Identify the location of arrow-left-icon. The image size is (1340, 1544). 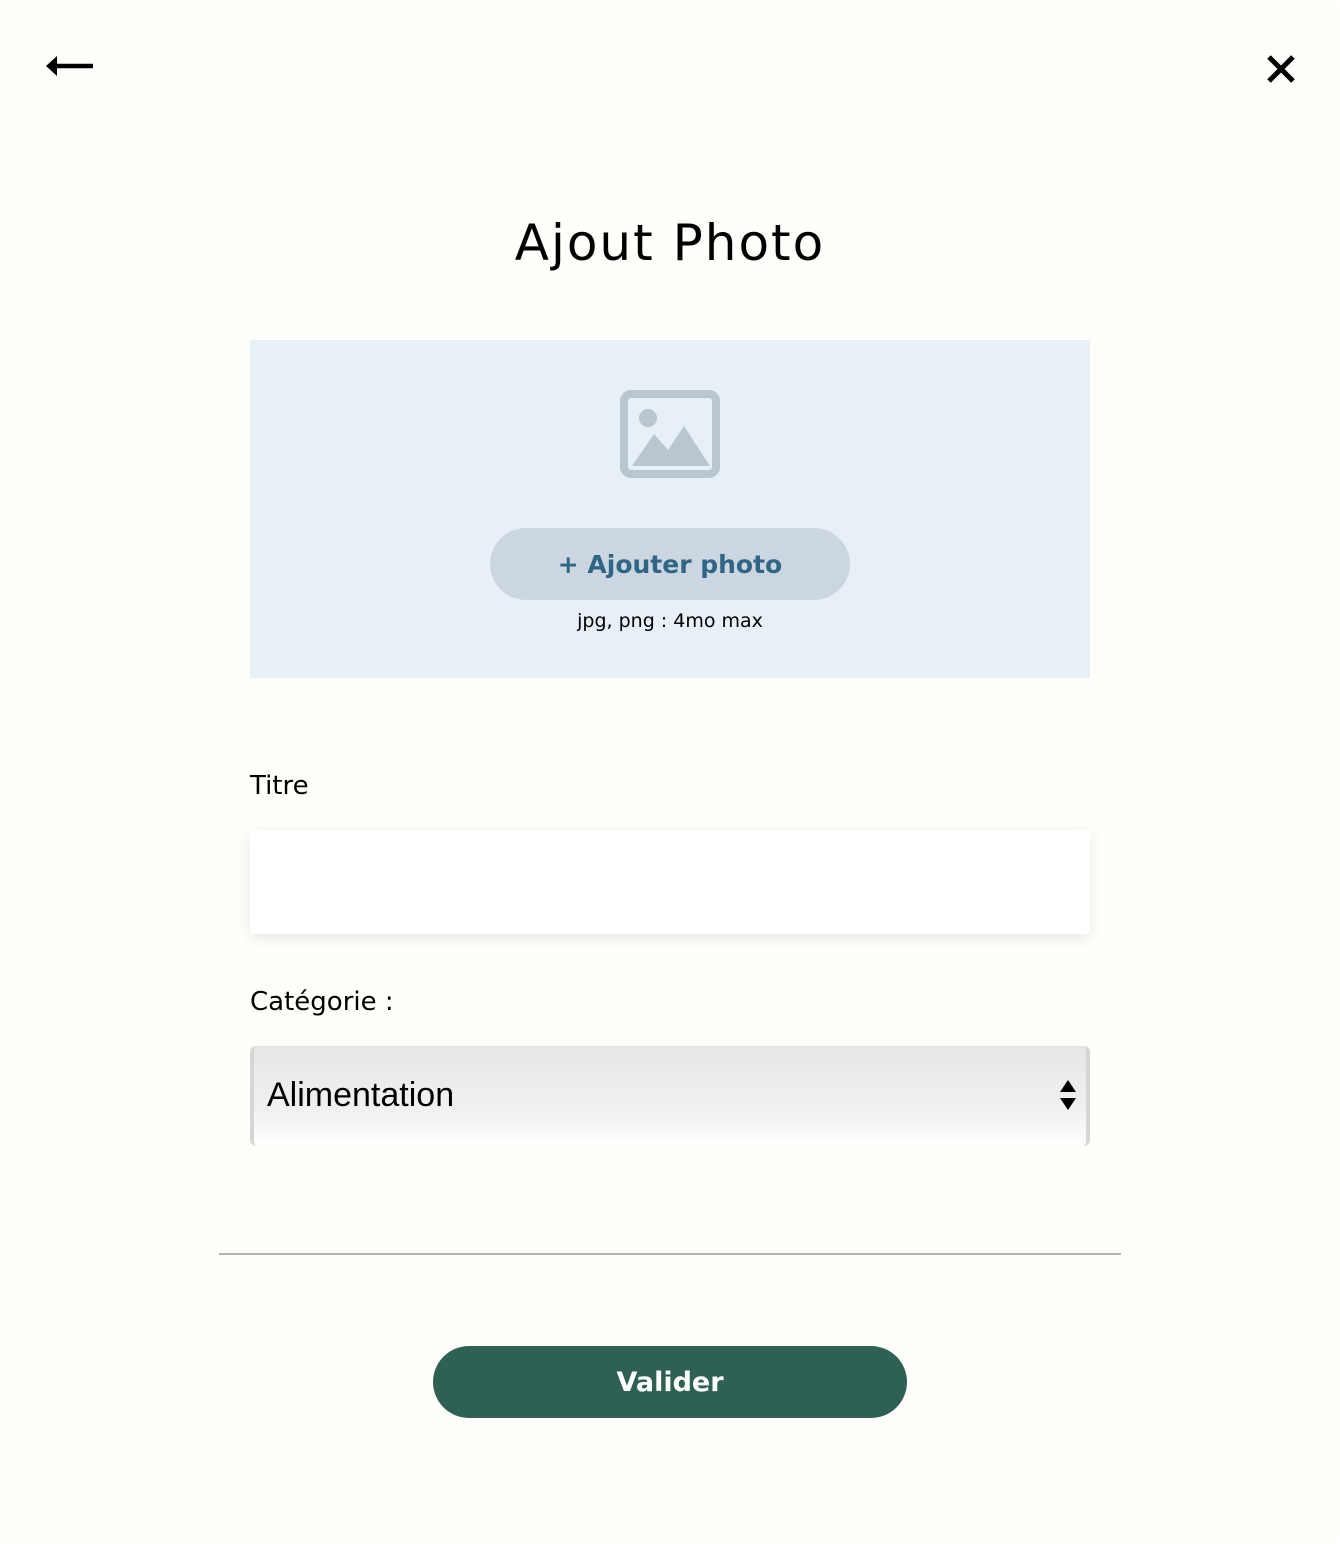
(68, 66).